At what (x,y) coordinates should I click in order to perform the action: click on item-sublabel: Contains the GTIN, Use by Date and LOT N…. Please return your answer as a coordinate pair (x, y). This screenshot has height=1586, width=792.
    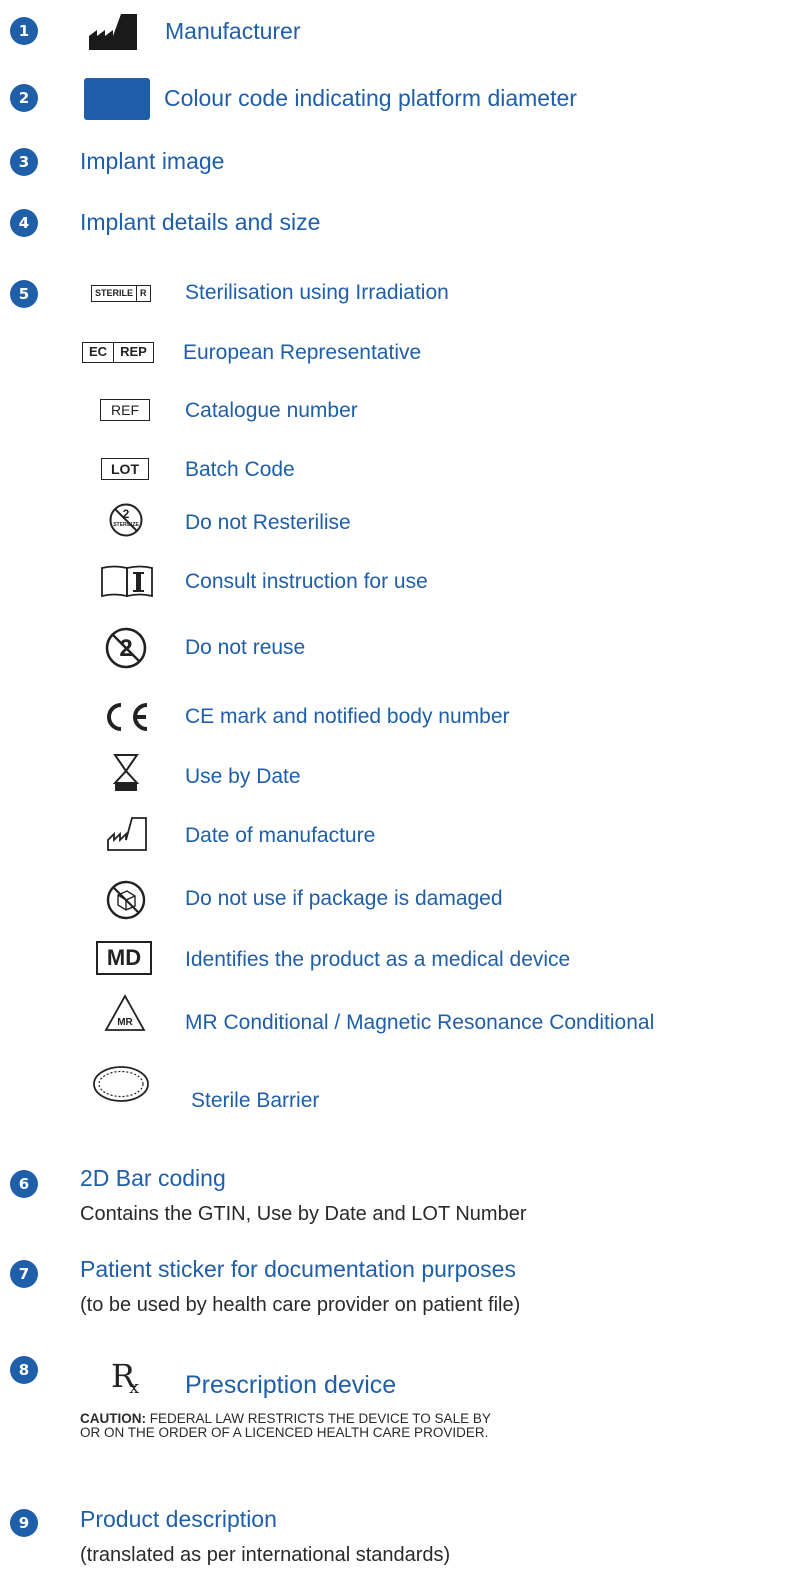
    Looking at the image, I should click on (303, 1214).